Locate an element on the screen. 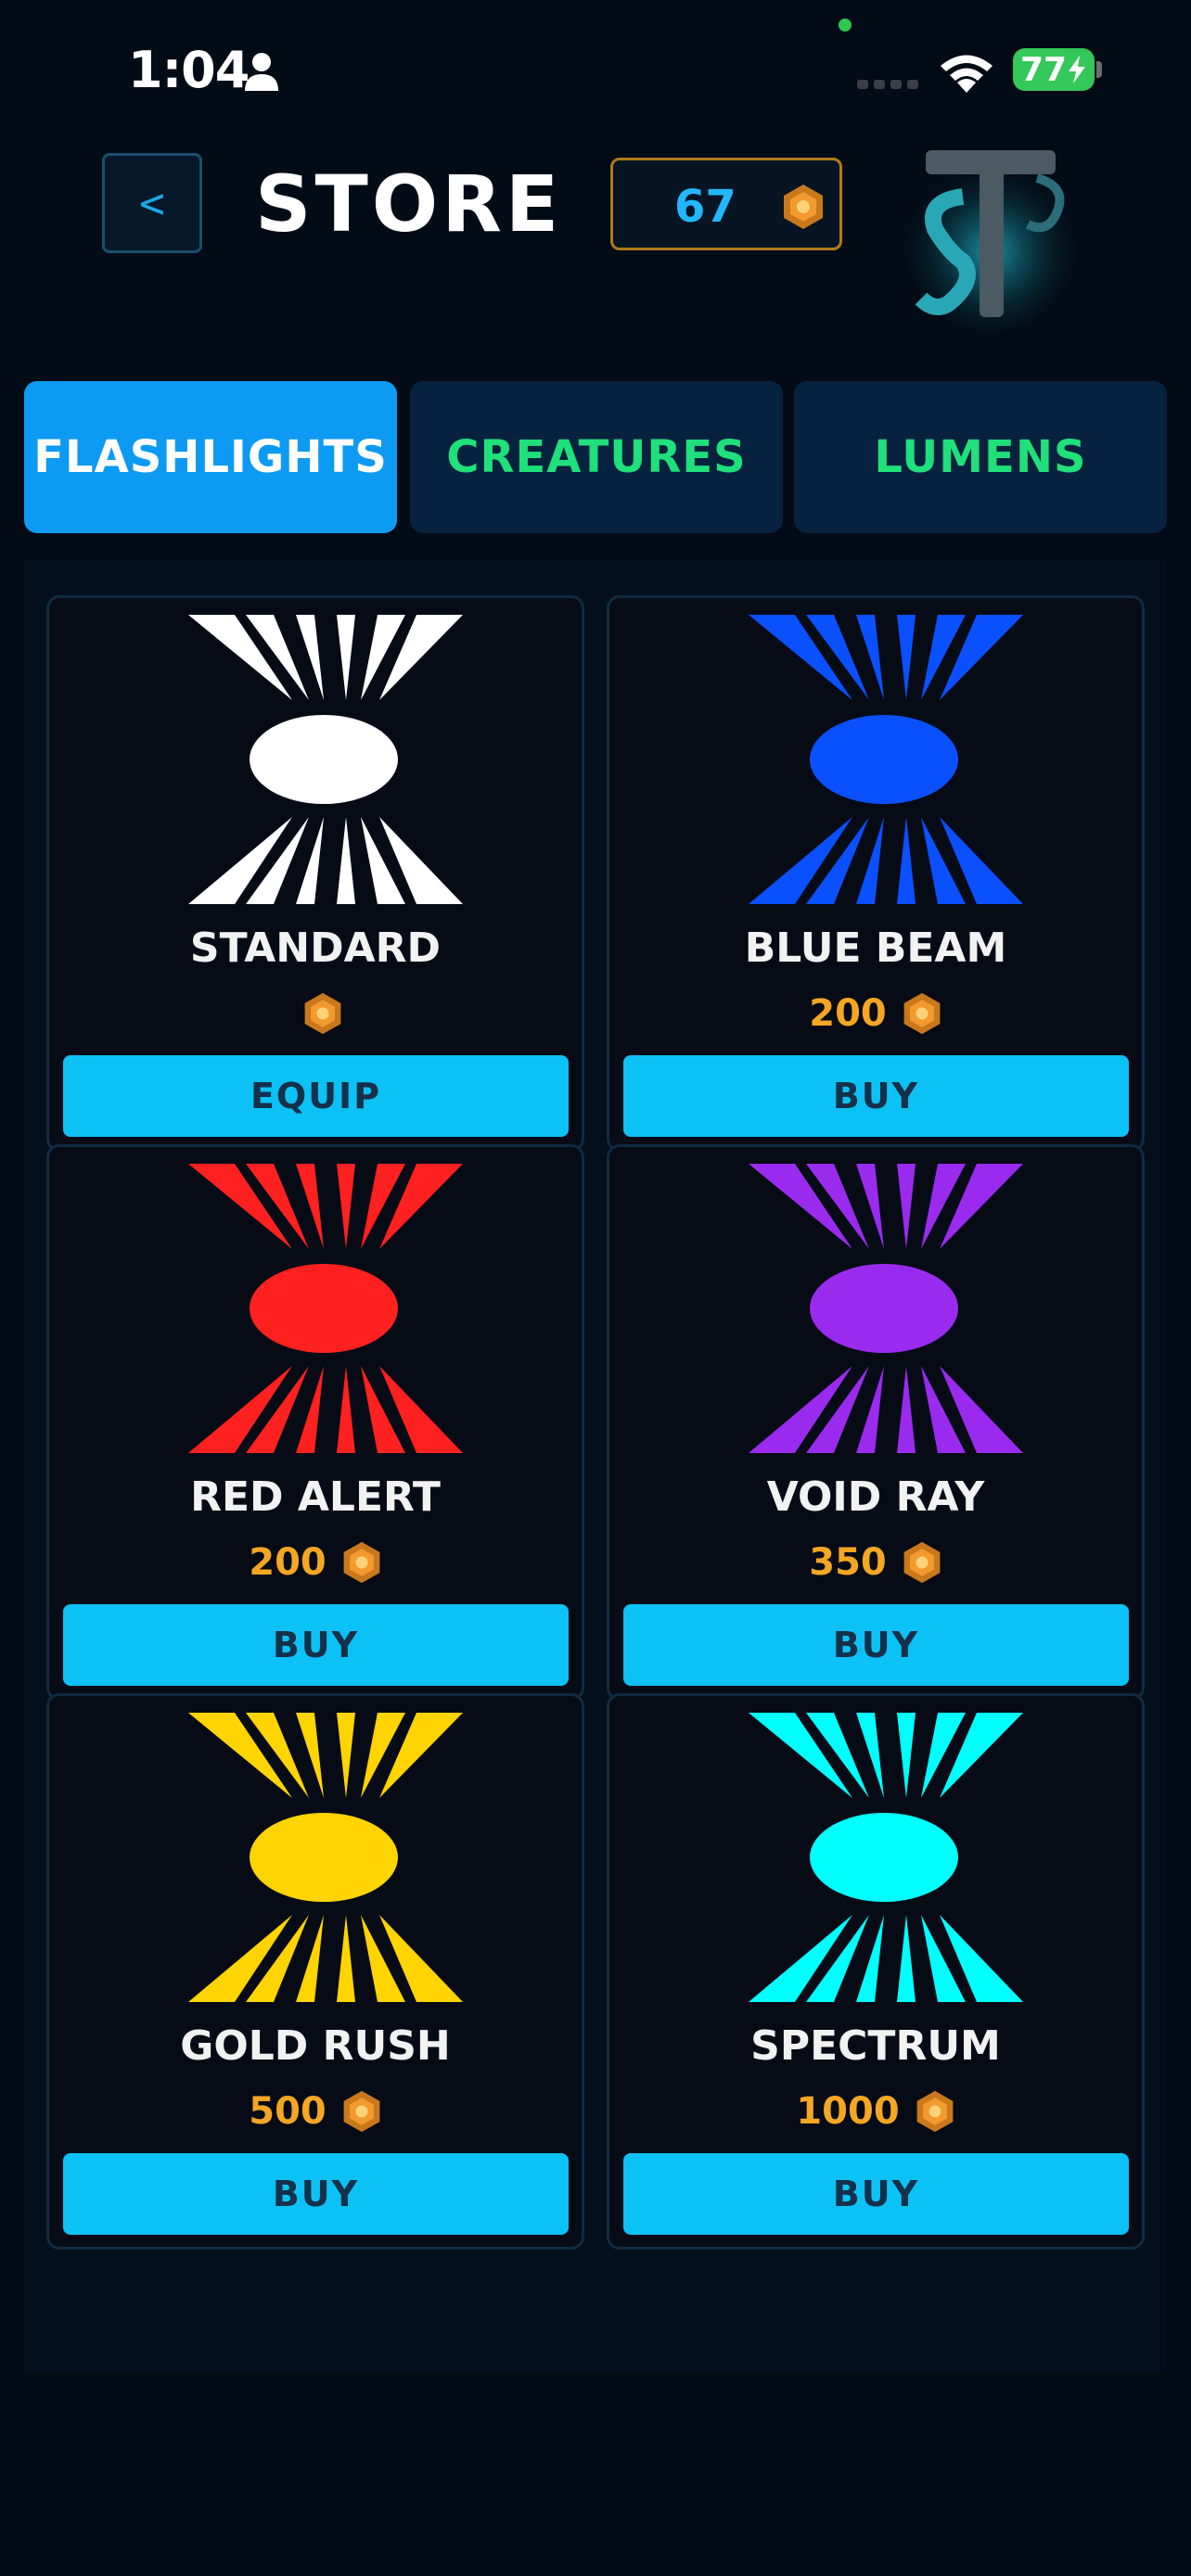  page-title: STORE is located at coordinates (409, 204).